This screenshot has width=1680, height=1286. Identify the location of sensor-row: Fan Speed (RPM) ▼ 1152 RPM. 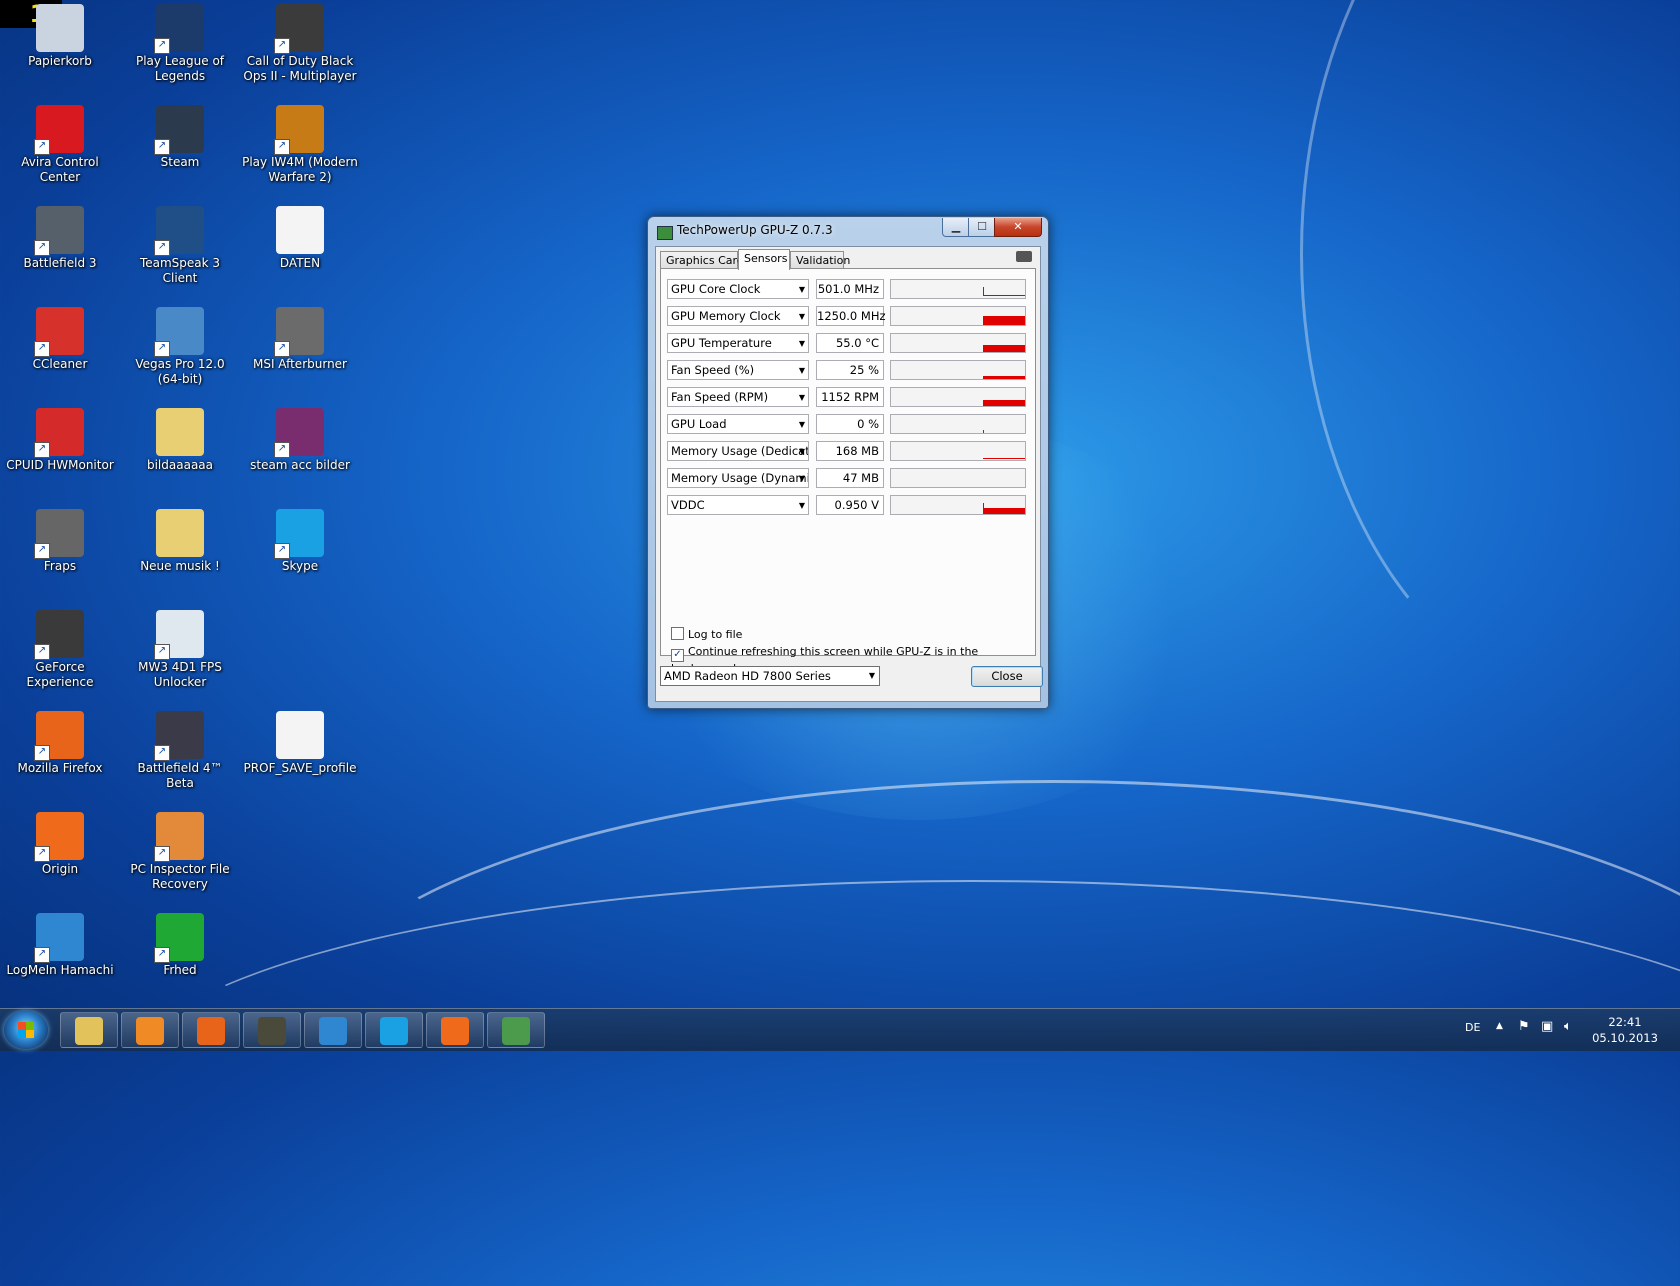
(847, 398).